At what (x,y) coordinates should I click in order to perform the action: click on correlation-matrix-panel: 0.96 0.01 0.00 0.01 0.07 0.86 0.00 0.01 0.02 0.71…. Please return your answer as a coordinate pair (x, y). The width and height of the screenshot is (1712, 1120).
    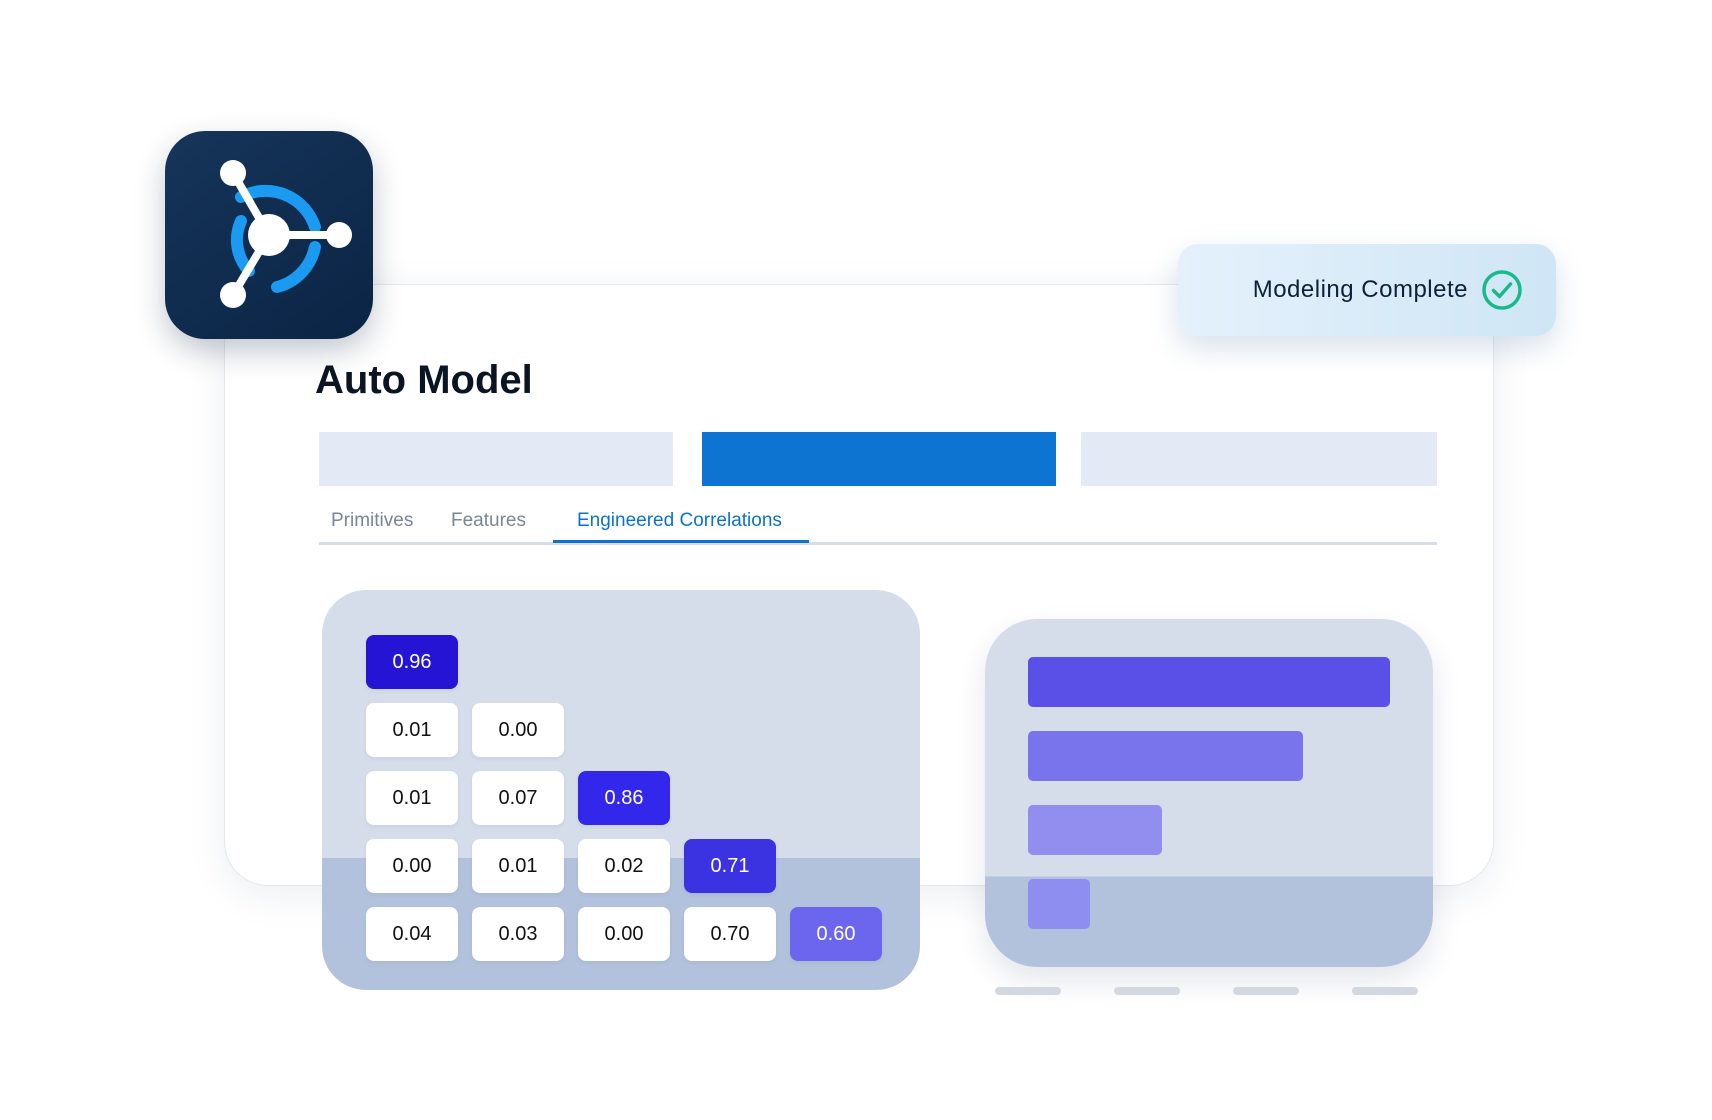
    Looking at the image, I should click on (621, 790).